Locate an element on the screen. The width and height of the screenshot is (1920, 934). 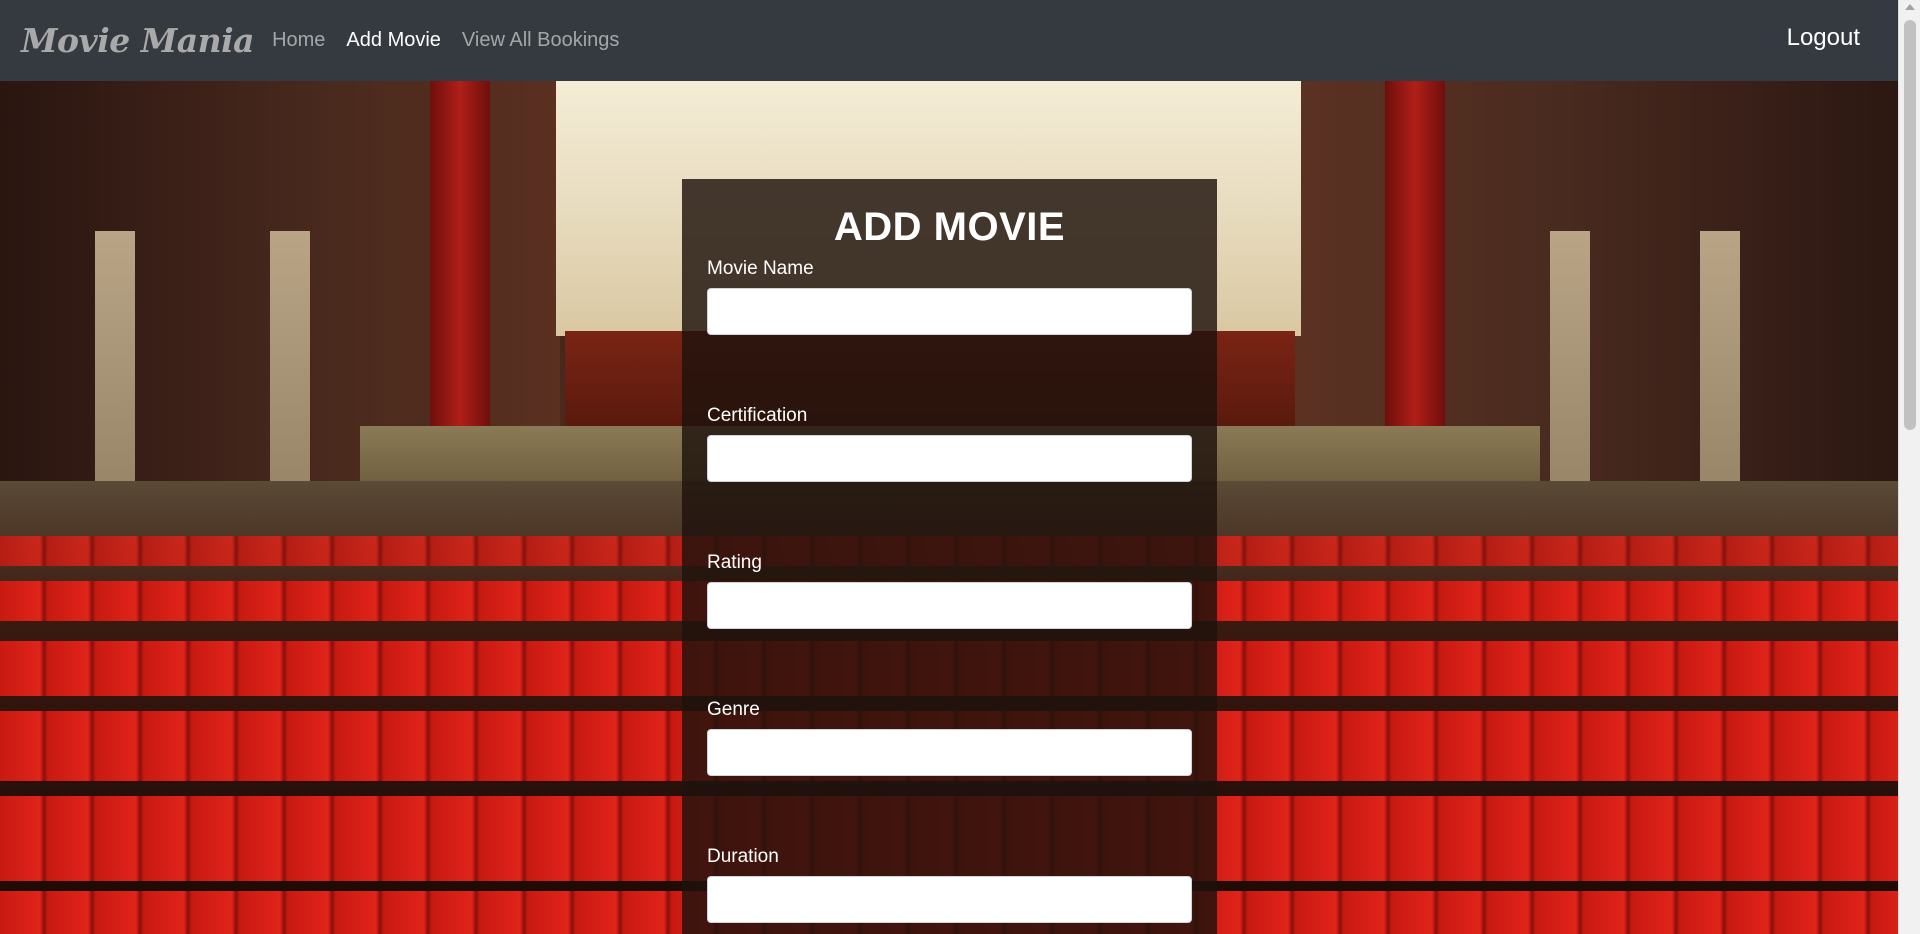
field-group-certification: Certification is located at coordinates (949, 443).